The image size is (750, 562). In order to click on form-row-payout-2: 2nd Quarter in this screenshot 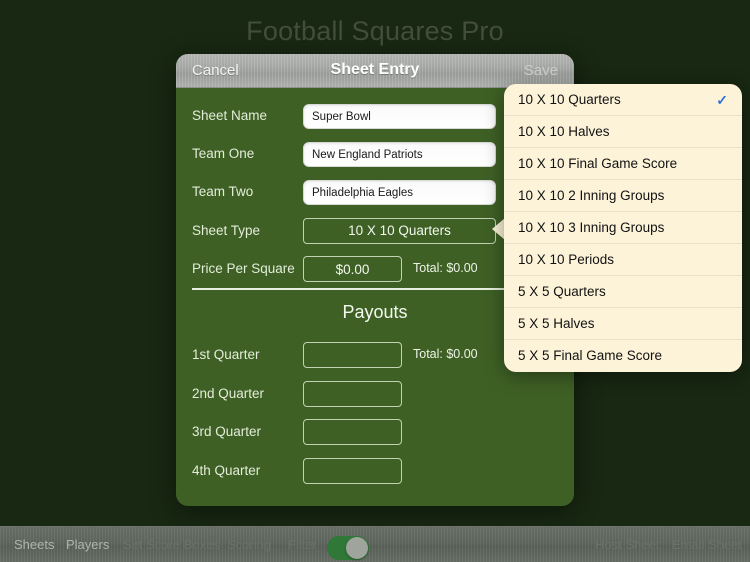, I will do `click(375, 394)`.